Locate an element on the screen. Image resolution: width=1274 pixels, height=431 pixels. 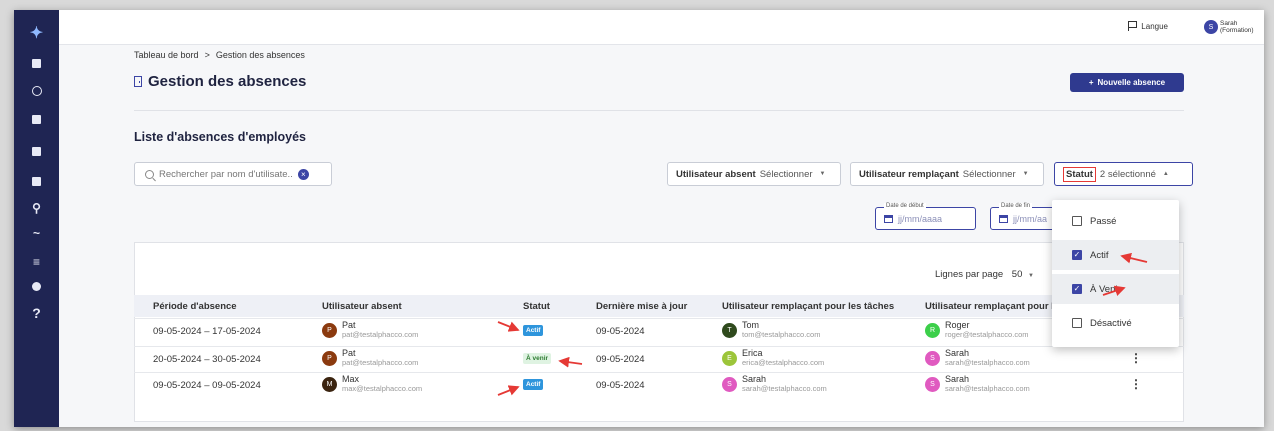
period-cell: 09-05-2024 – 09-05-2024 is located at coordinates (207, 385).